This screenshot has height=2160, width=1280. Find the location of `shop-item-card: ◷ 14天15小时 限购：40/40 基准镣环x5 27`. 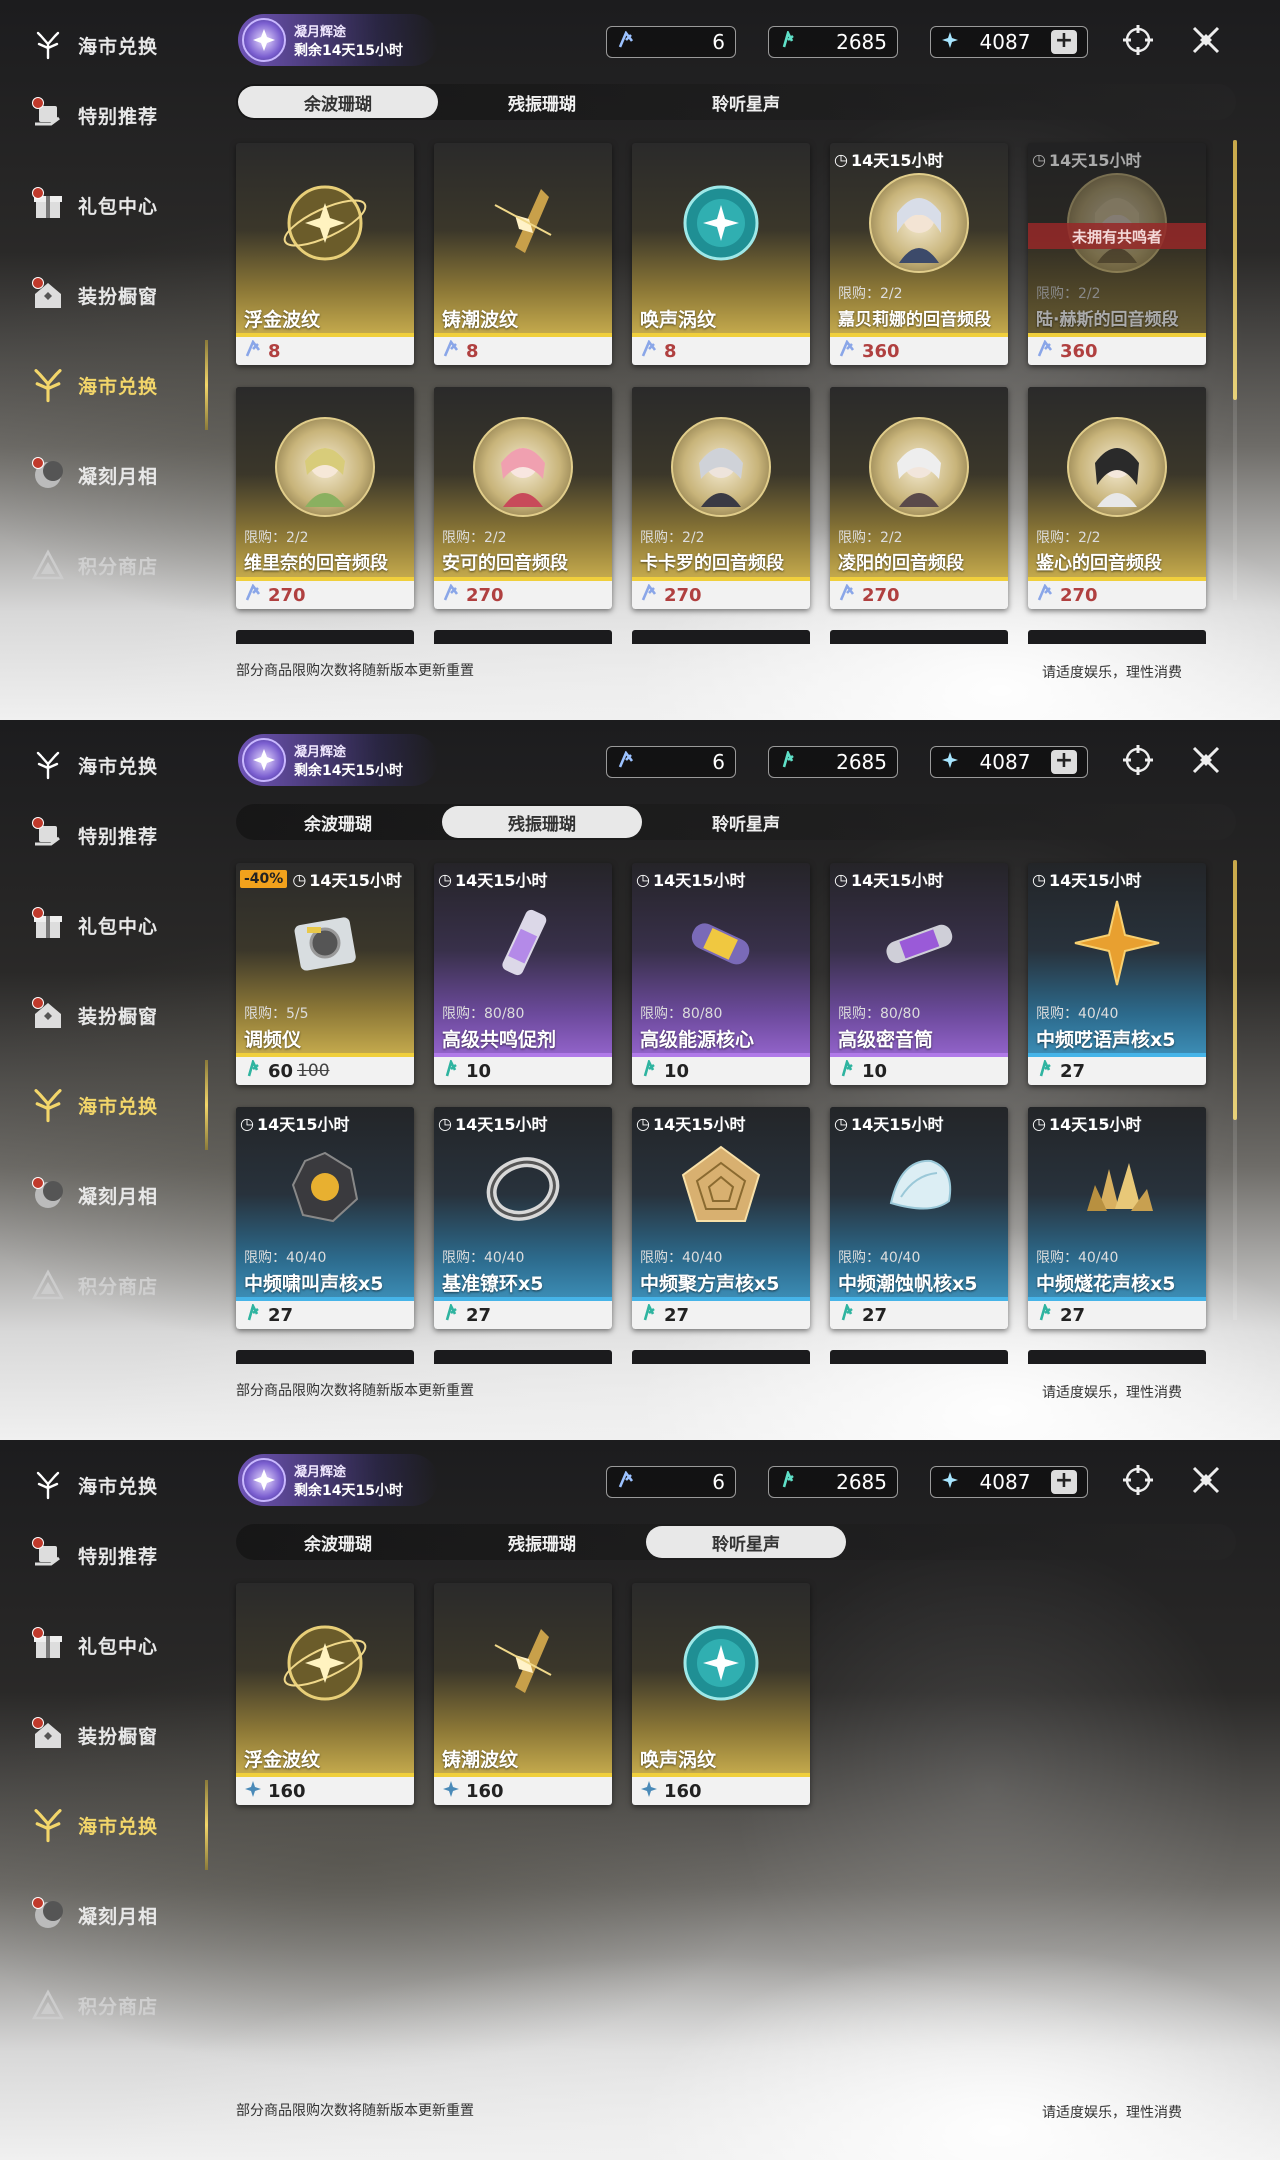

shop-item-card: ◷ 14天15小时 限购：40/40 基准镣环x5 27 is located at coordinates (523, 1218).